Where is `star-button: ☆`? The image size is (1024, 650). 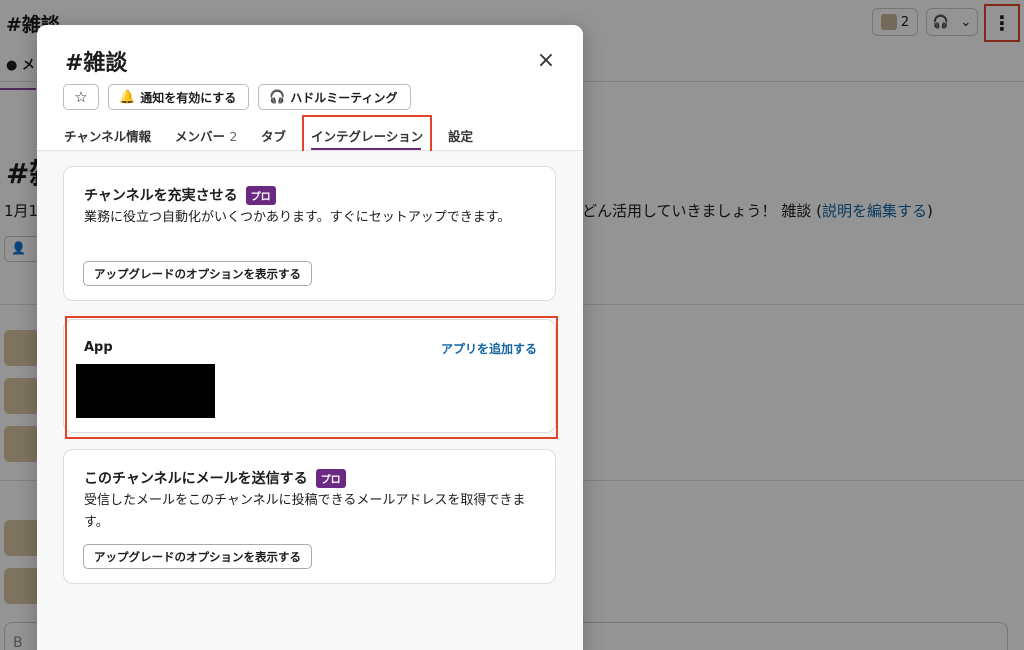 star-button: ☆ is located at coordinates (81, 97).